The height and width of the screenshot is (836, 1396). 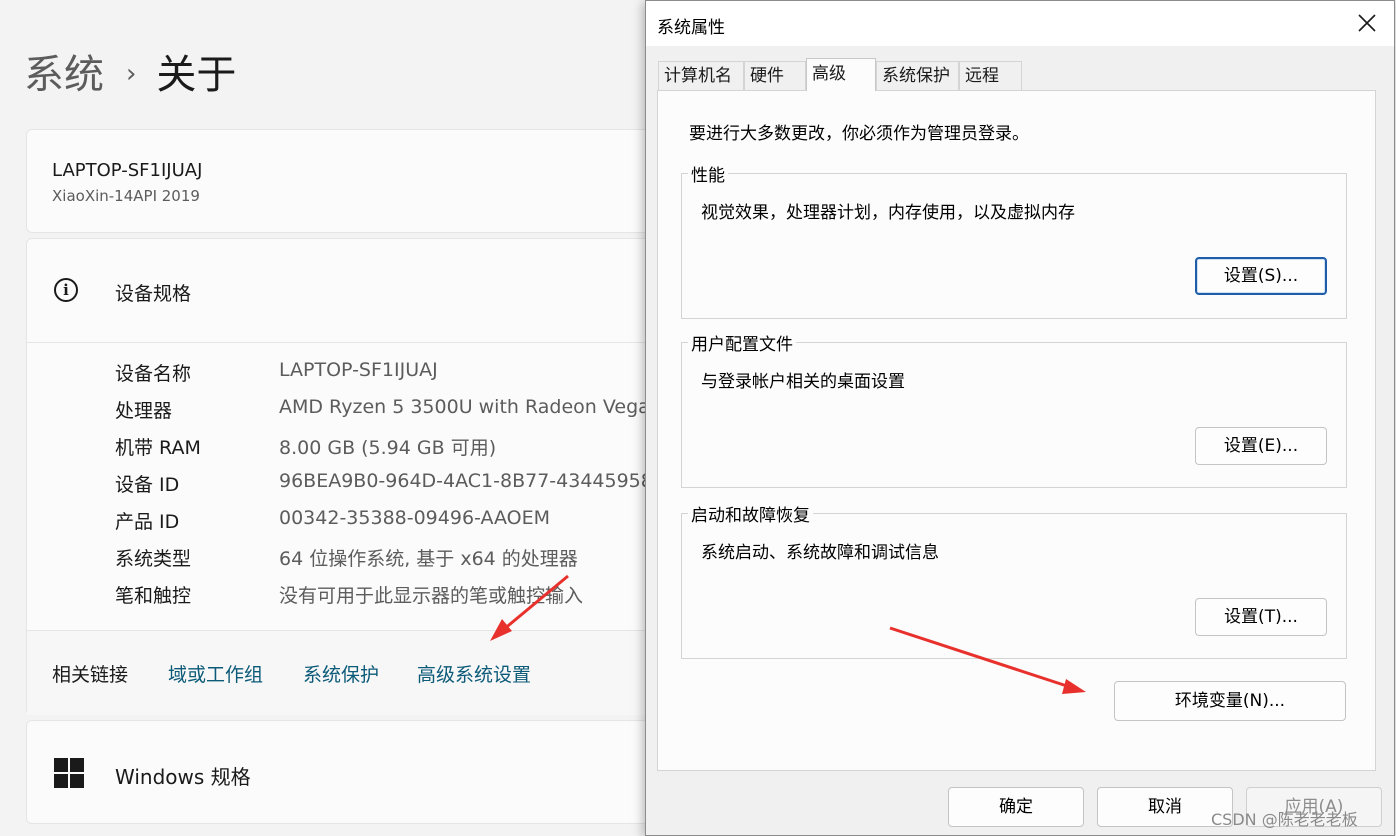 I want to click on group-title: 用户配置文件, so click(x=742, y=342).